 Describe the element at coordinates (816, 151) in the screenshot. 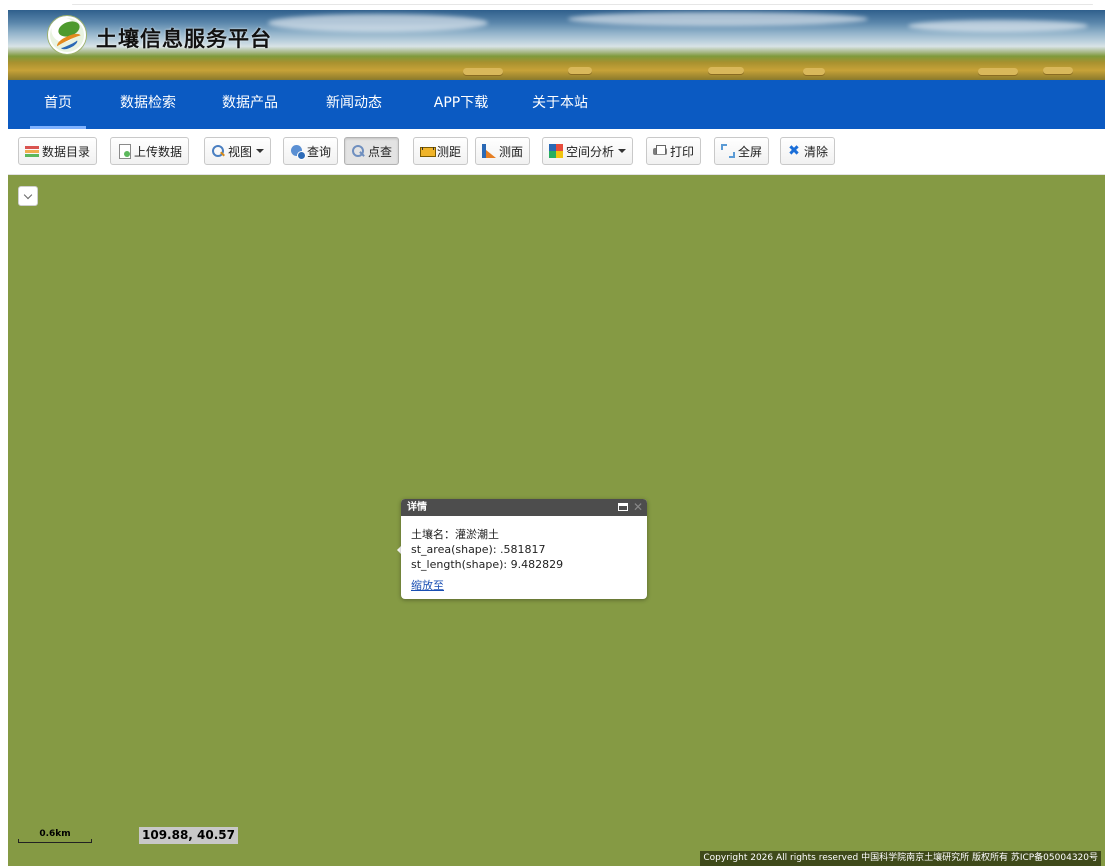

I see `clear-label: 清除` at that location.